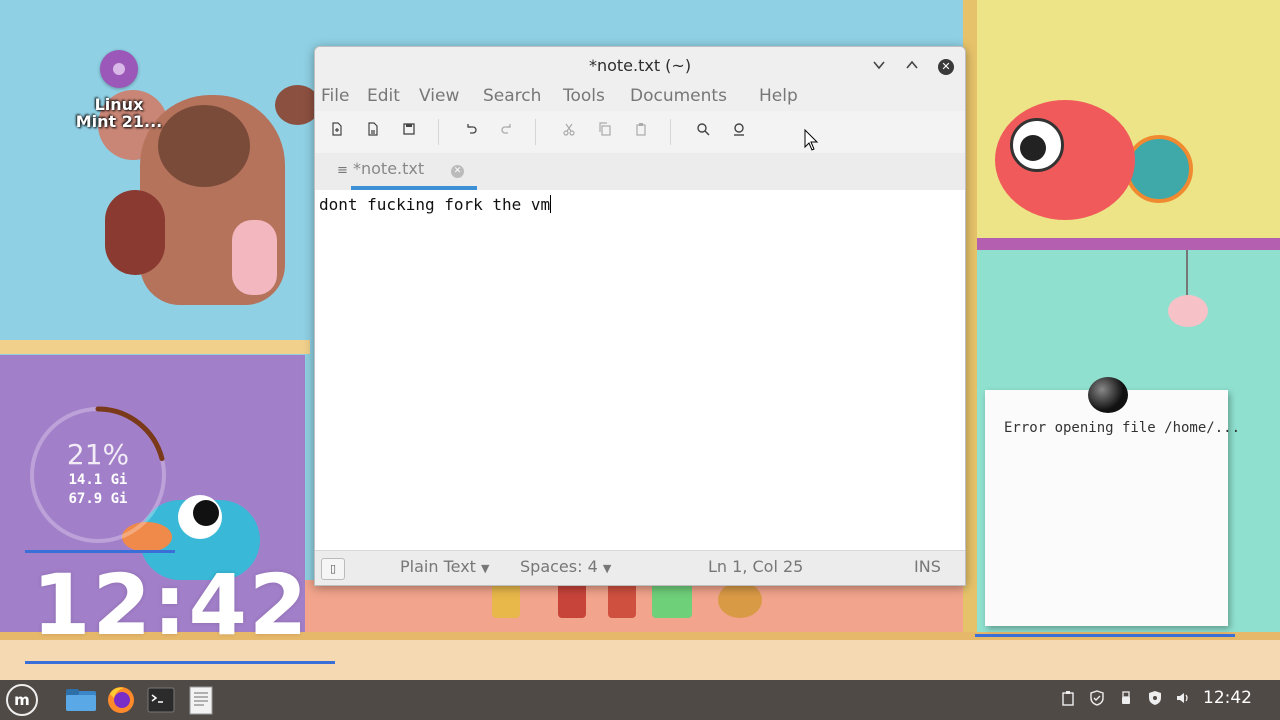 Image resolution: width=1280 pixels, height=720 pixels. I want to click on wallpaper-spider, so click(1188, 311).